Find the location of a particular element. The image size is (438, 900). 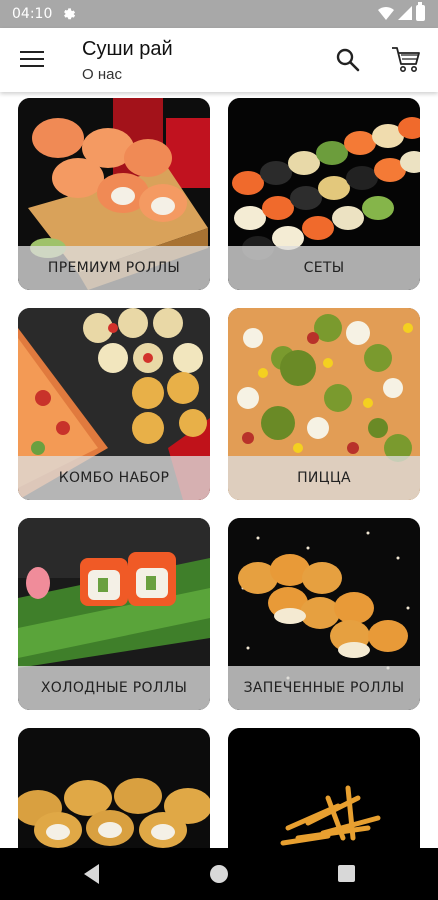

category-tile-cold-rolls: ХОЛОДНЫЕ РОЛЛЫ is located at coordinates (114, 614).